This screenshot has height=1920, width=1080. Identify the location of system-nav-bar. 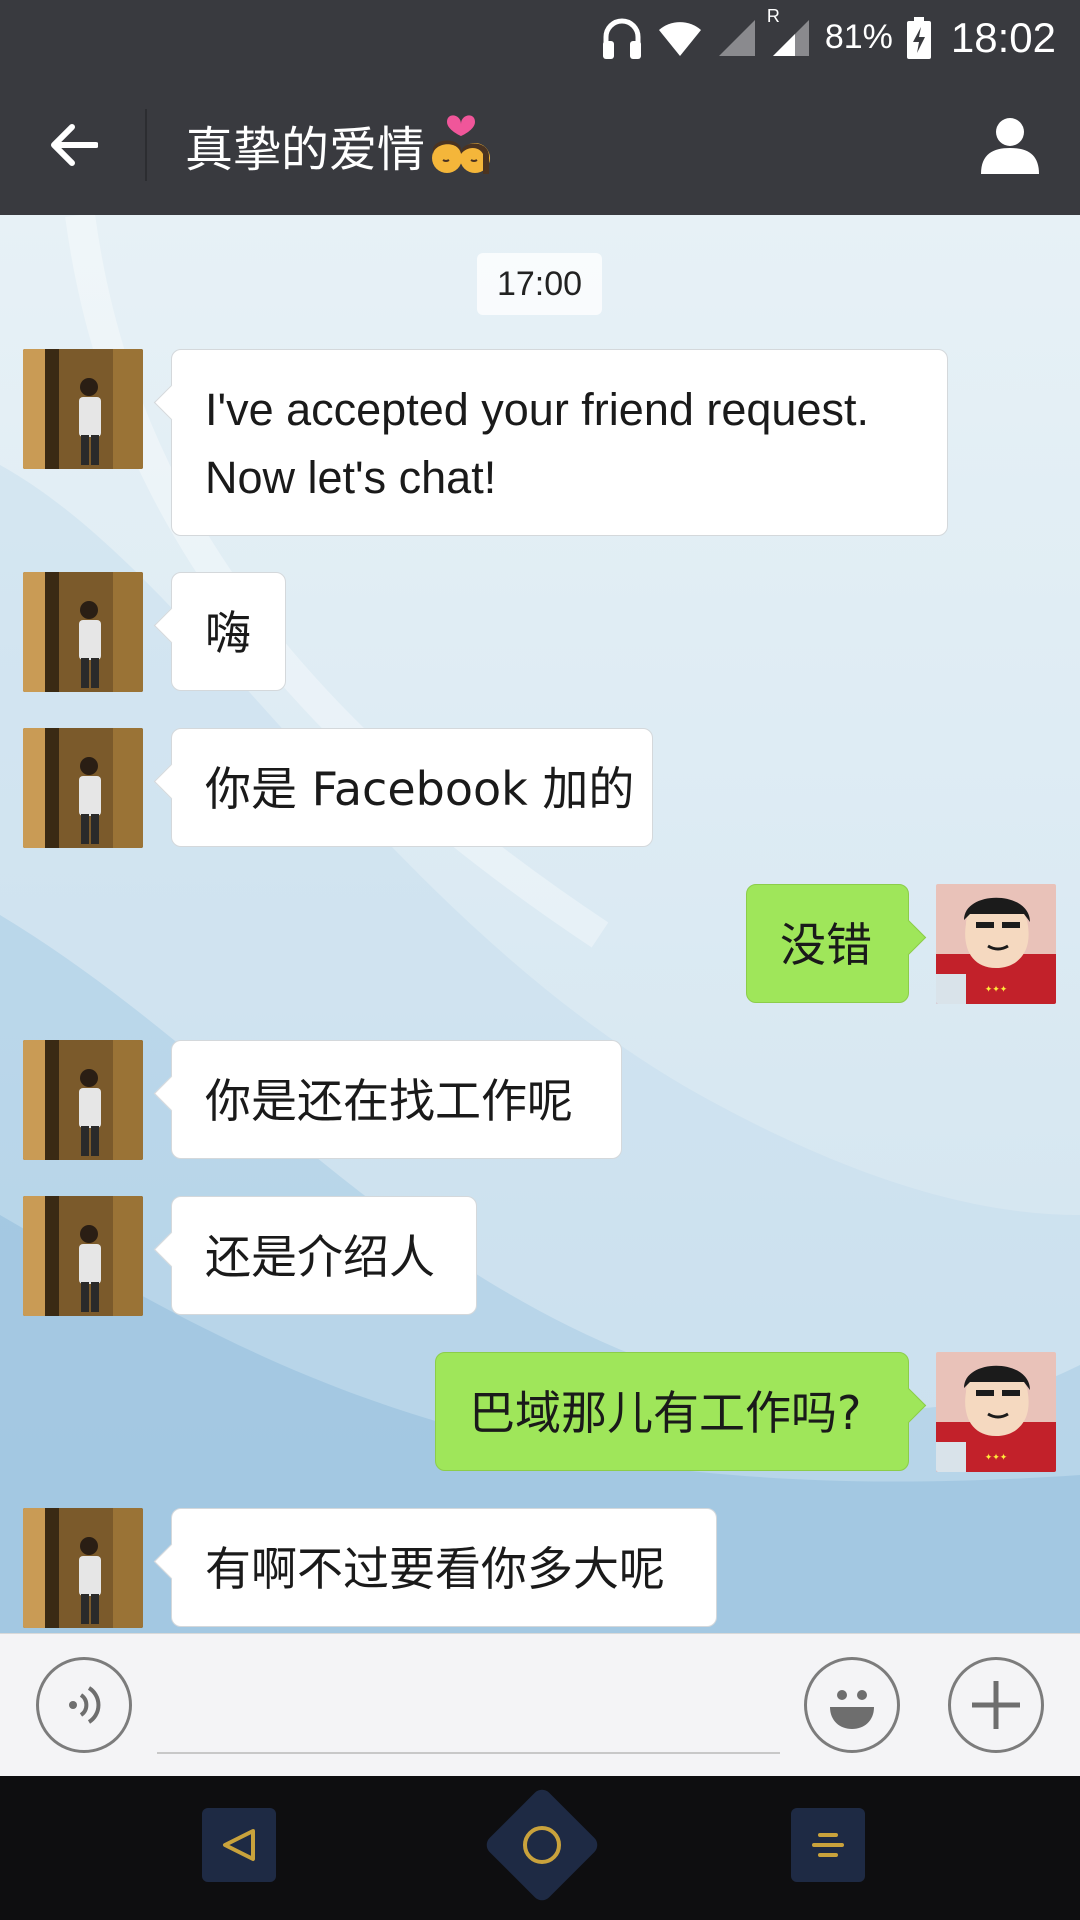
(540, 1848).